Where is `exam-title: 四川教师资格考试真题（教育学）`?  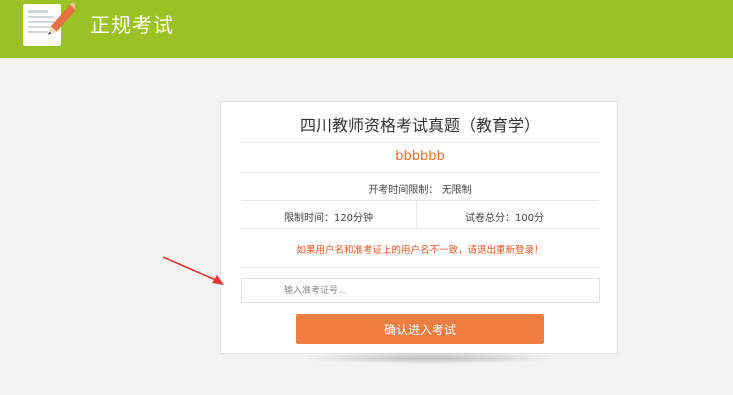 exam-title: 四川教师资格考试真题（教育学） is located at coordinates (419, 125).